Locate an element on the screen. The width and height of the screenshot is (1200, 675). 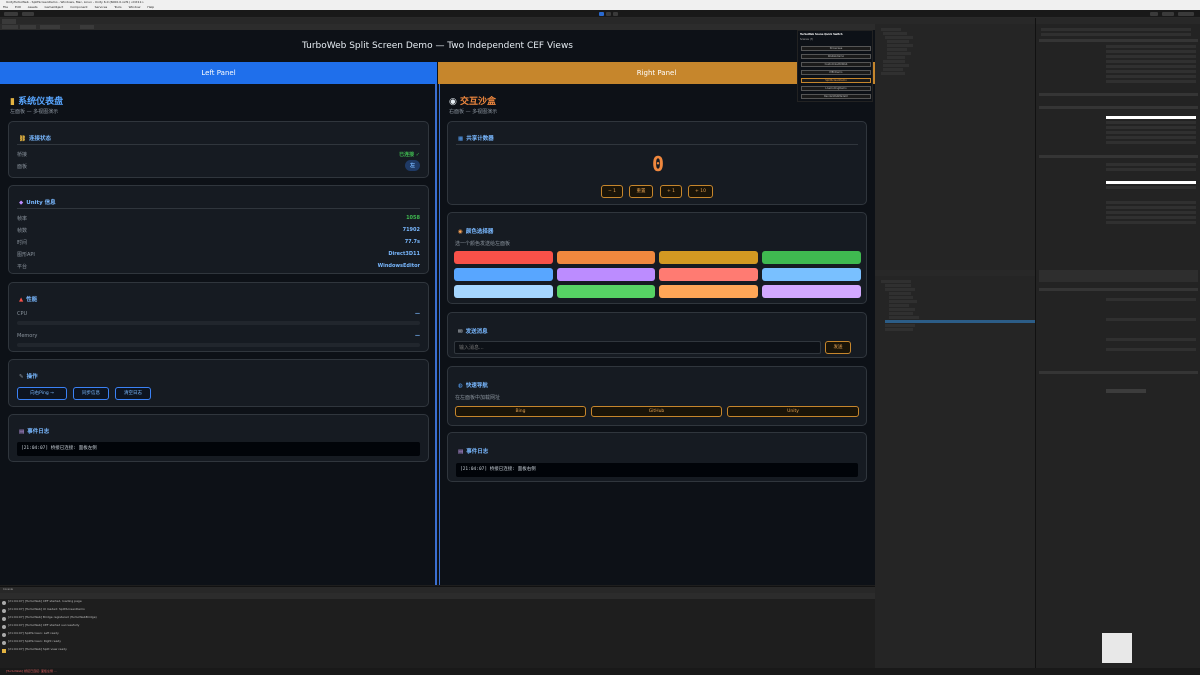
tab-console: Console is located at coordinates (8, 589).